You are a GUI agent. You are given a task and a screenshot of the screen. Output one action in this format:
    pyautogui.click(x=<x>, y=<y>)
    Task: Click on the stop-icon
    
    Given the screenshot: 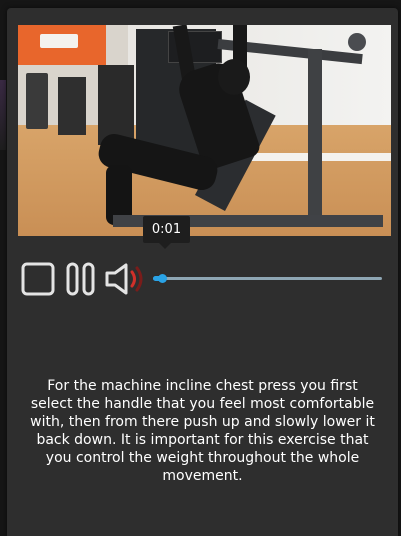 What is the action you would take?
    pyautogui.click(x=38, y=279)
    